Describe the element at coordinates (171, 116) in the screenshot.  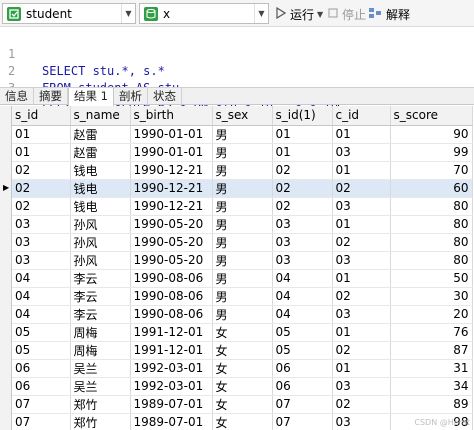
I see `column-header: s_birth` at that location.